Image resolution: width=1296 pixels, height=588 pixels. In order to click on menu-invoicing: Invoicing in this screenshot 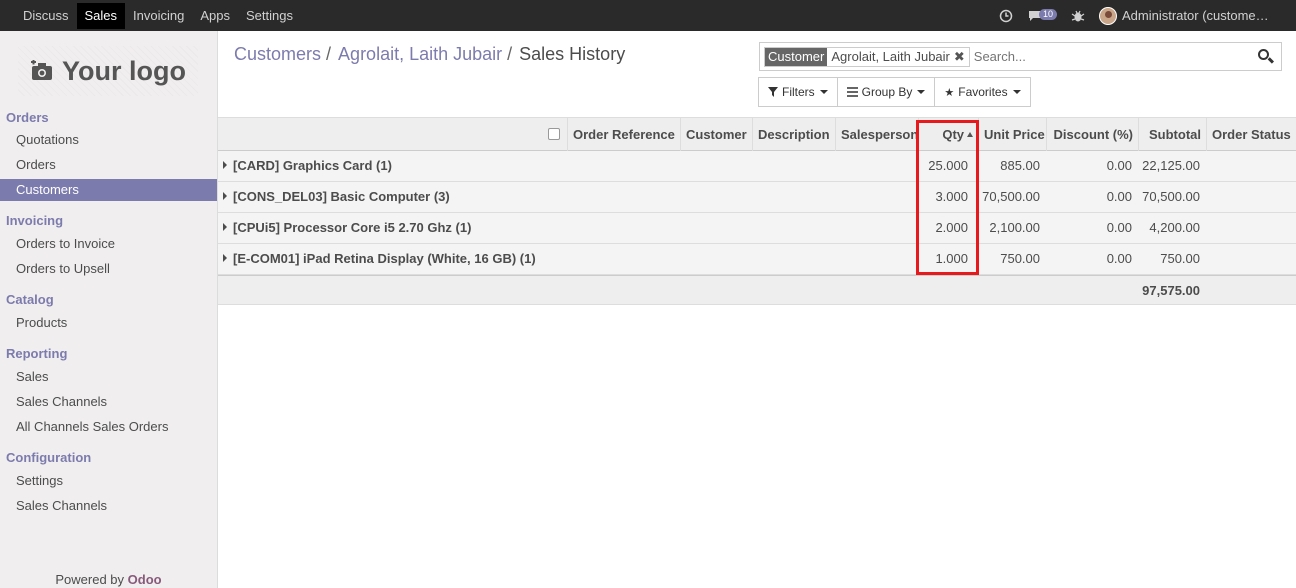, I will do `click(158, 16)`.